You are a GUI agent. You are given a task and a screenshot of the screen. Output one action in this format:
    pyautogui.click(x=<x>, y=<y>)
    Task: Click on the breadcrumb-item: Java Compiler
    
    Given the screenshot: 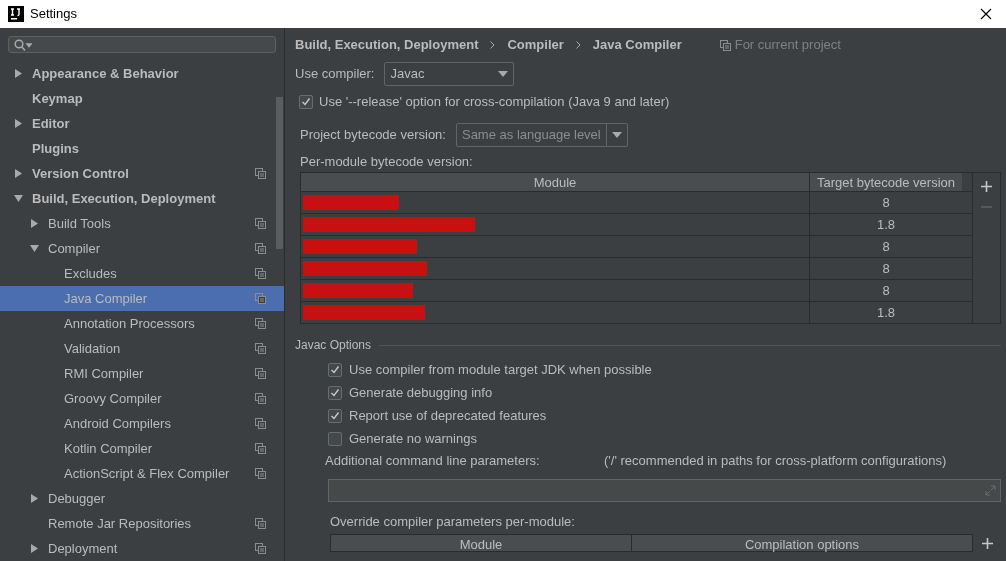 What is the action you would take?
    pyautogui.click(x=637, y=45)
    